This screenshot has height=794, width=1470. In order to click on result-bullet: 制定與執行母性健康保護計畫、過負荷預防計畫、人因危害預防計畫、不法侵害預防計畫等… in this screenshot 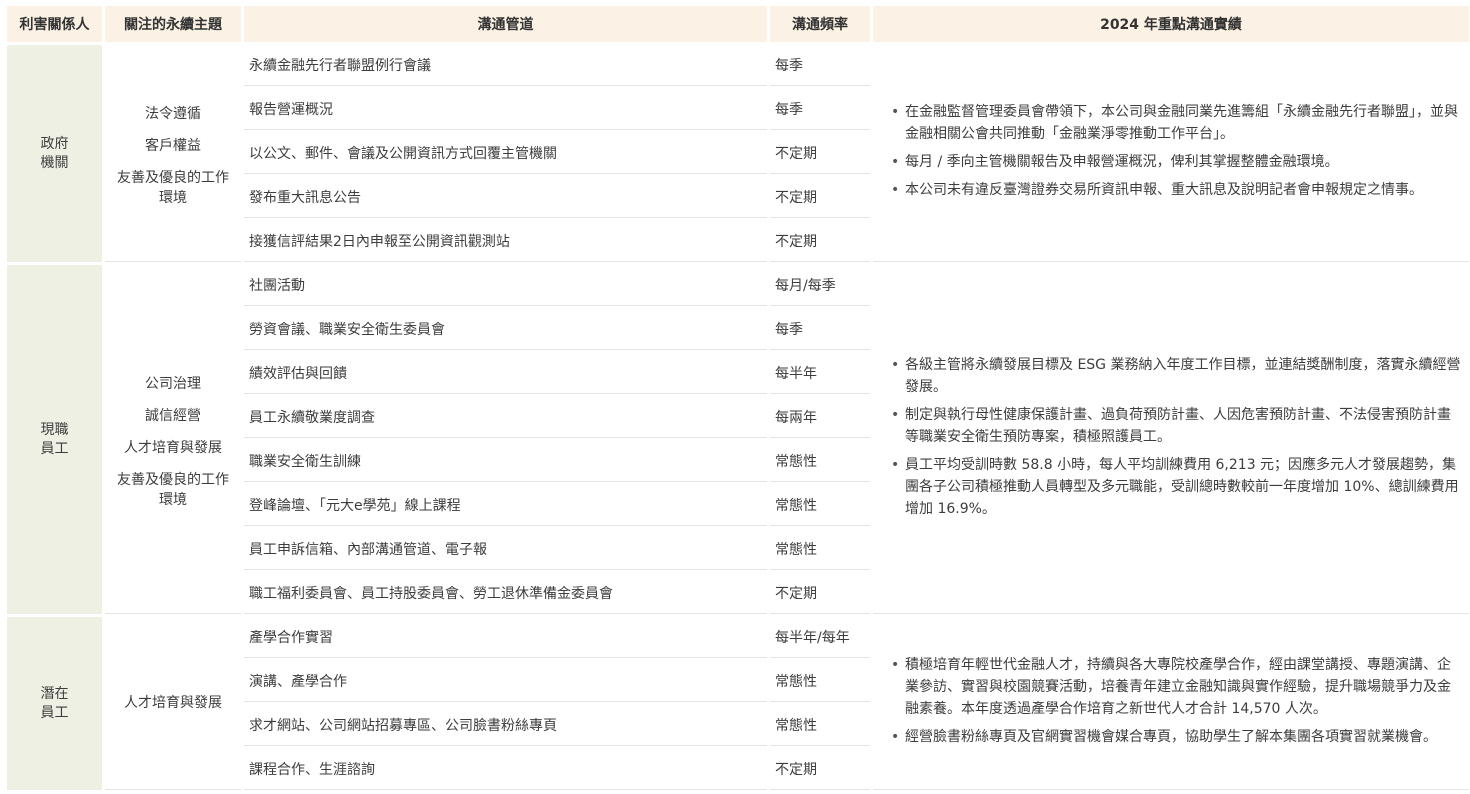, I will do `click(1177, 426)`.